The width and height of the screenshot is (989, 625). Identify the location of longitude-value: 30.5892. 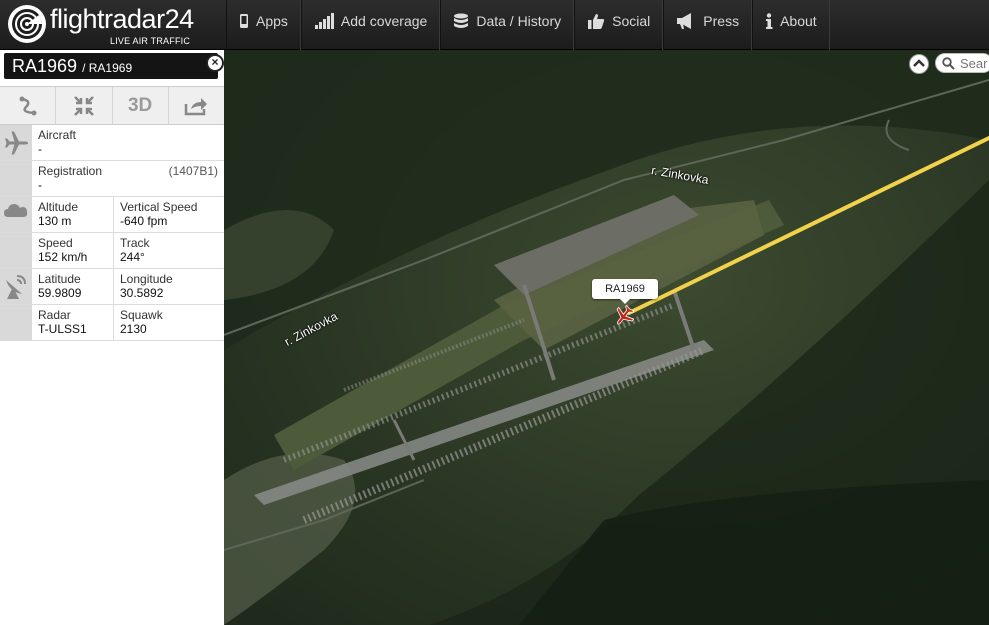
(142, 293).